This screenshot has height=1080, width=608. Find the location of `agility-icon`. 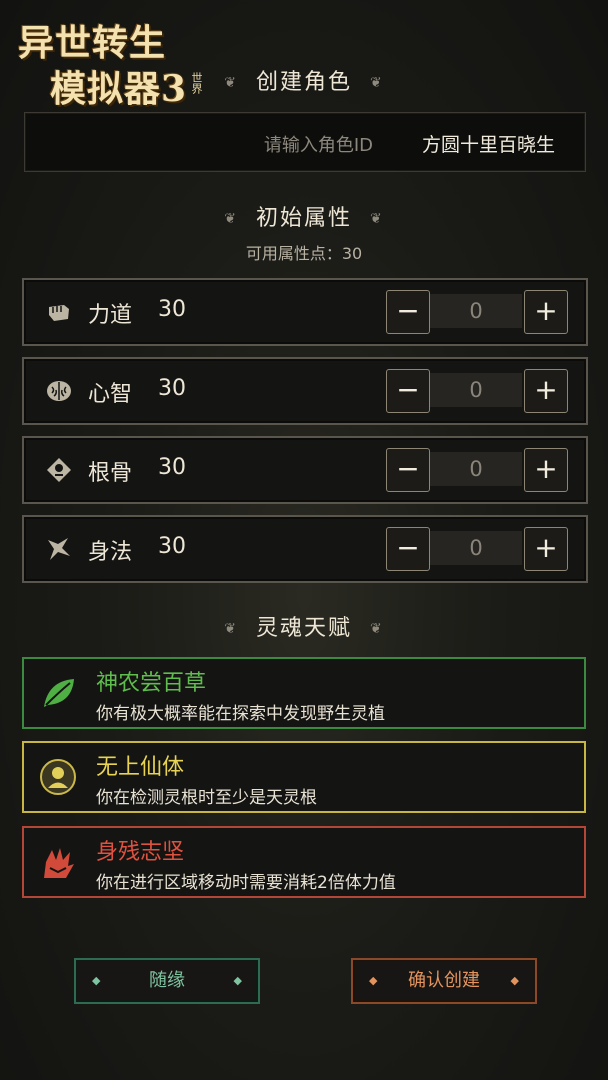

agility-icon is located at coordinates (59, 549).